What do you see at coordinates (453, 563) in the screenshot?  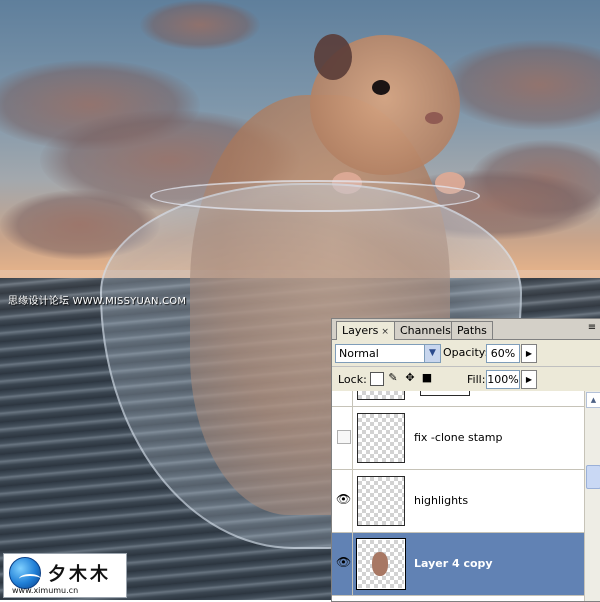 I see `layer-name: Layer 4 copy` at bounding box center [453, 563].